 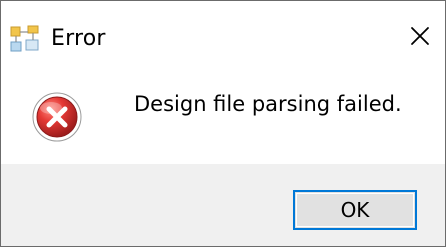 What do you see at coordinates (24, 38) in the screenshot?
I see `app-window-icon` at bounding box center [24, 38].